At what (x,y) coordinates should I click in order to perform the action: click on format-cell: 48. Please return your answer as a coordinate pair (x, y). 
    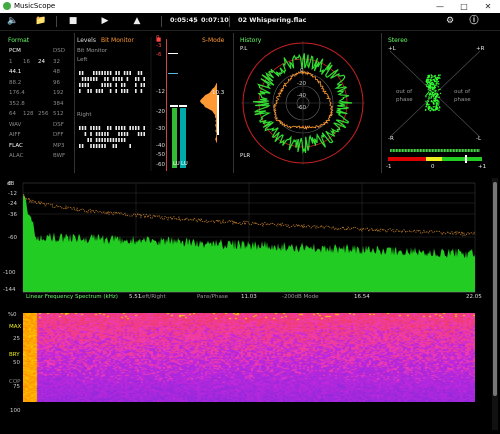
    Looking at the image, I should click on (56, 72).